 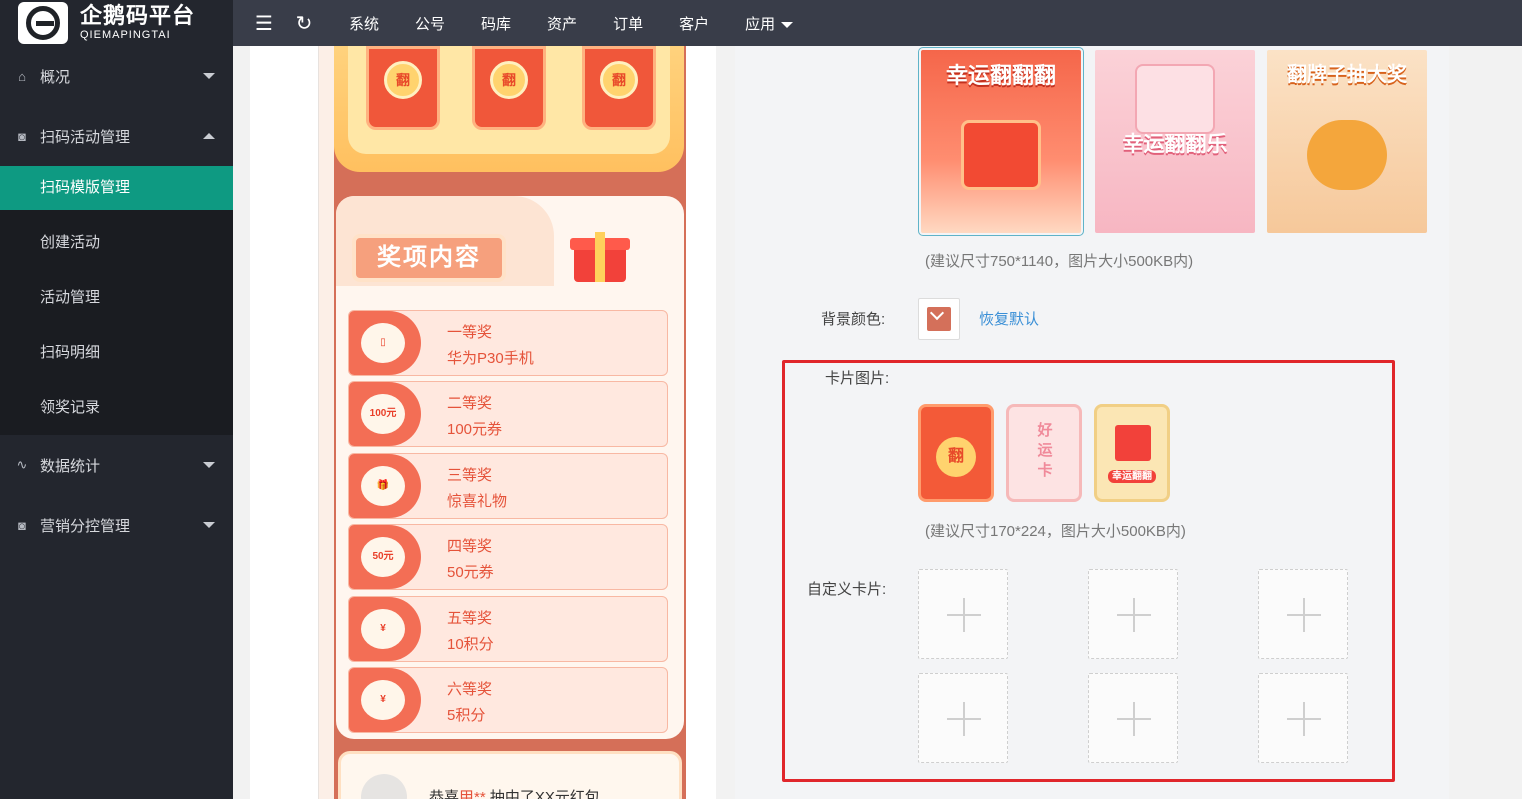 What do you see at coordinates (470, 689) in the screenshot?
I see `prize-level: 六等奖` at bounding box center [470, 689].